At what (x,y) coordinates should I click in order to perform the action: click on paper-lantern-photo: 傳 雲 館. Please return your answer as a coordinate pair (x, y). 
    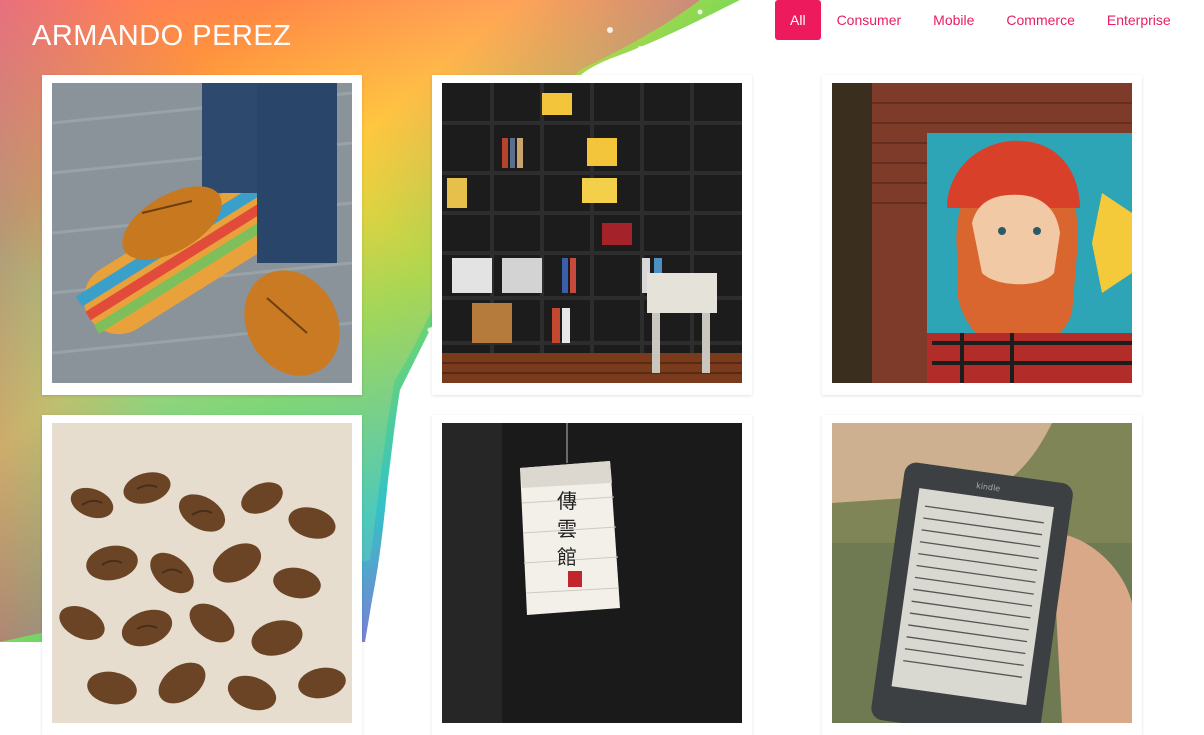
    Looking at the image, I should click on (592, 573).